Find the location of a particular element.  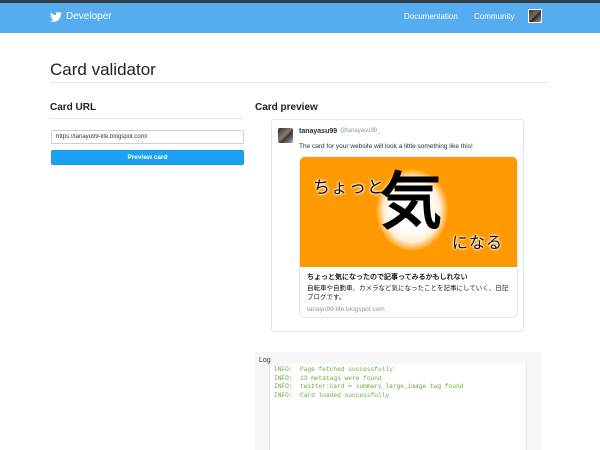

tweet-avatar is located at coordinates (285, 135).